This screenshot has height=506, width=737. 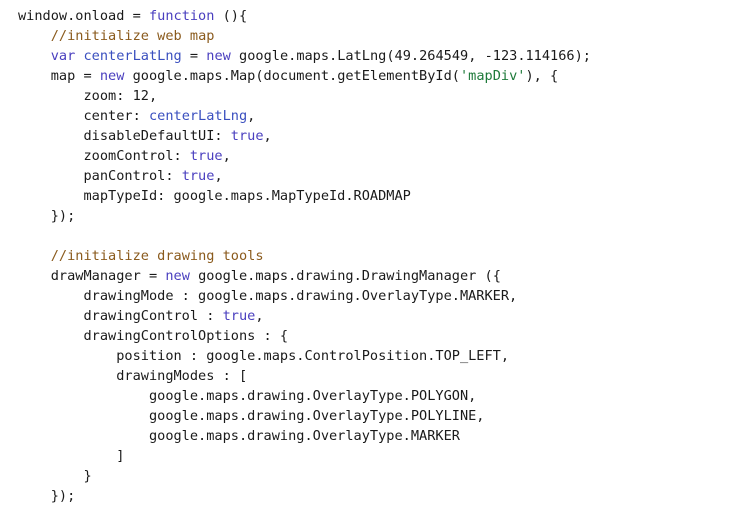 I want to click on code-token-plain: zoomControl:, so click(x=104, y=156).